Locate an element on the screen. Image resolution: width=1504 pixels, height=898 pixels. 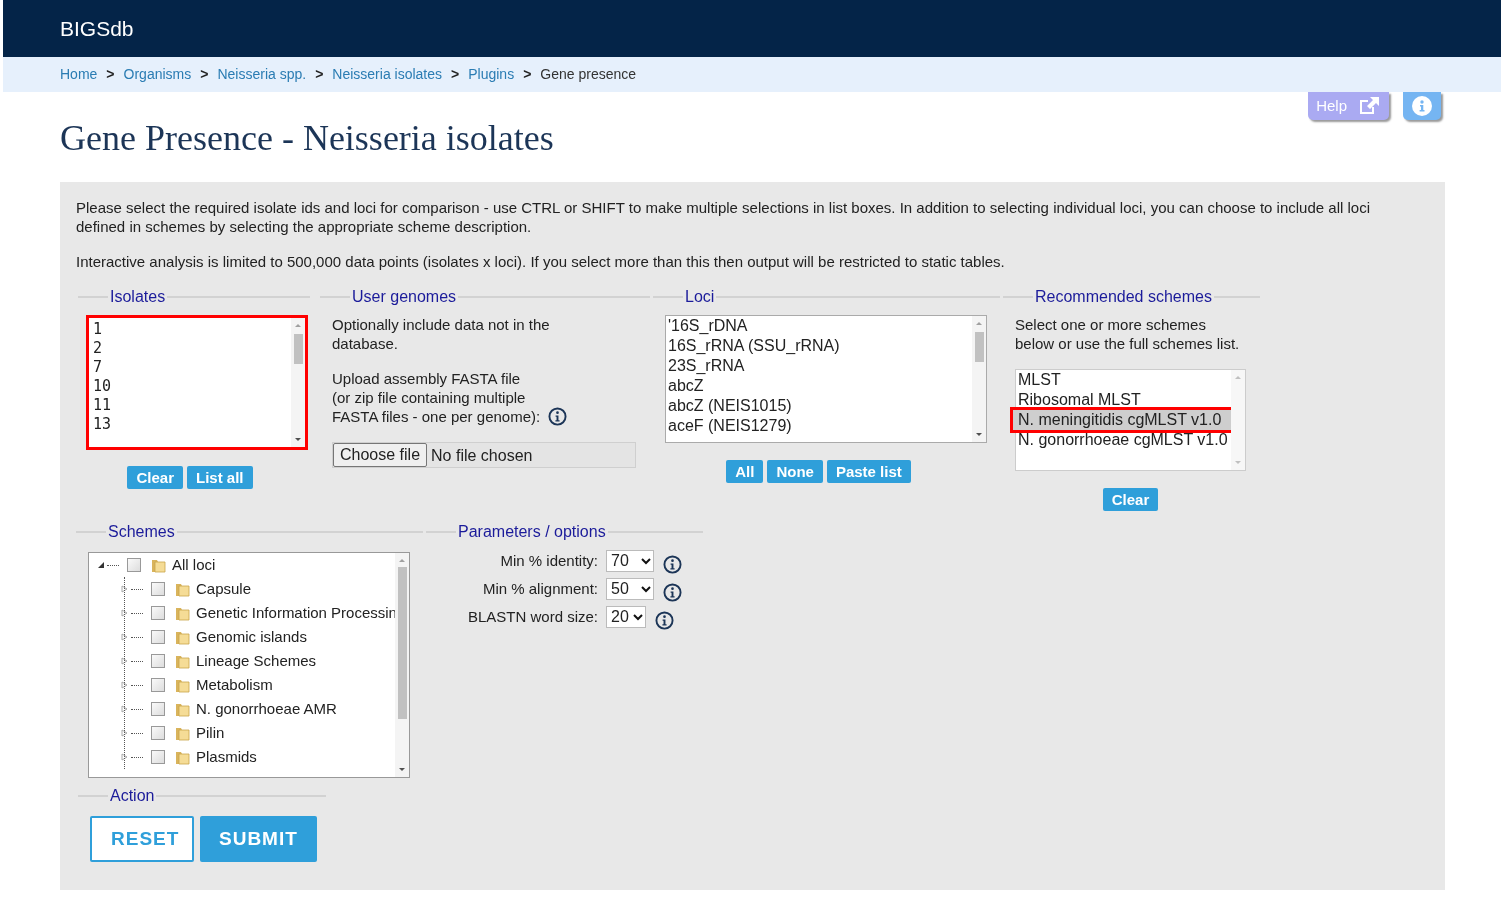
locus-option: abcZ is located at coordinates (820, 386).